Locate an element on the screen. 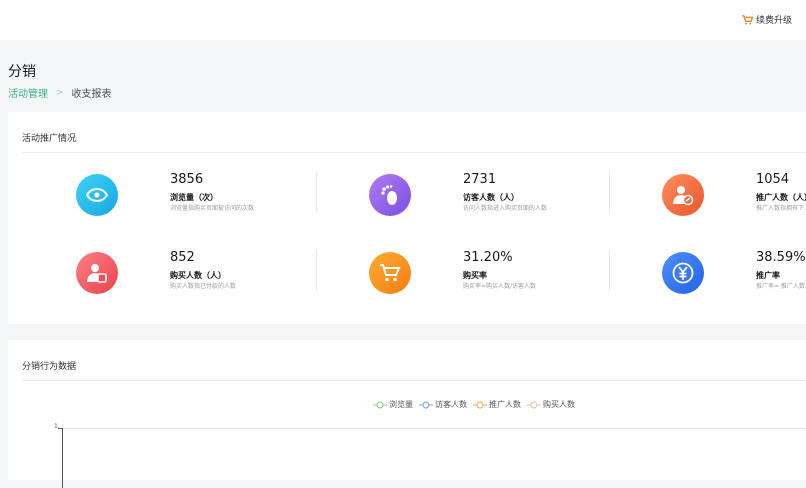 This screenshot has width=806, height=488. legend-item-promoters: 推广人数 is located at coordinates (497, 404).